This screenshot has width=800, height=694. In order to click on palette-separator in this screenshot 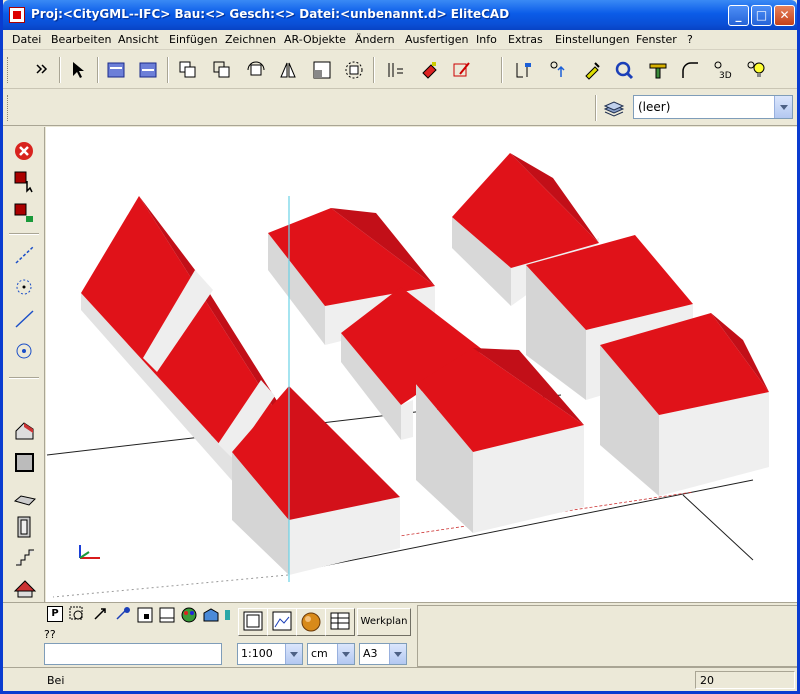, I will do `click(24, 234)`.